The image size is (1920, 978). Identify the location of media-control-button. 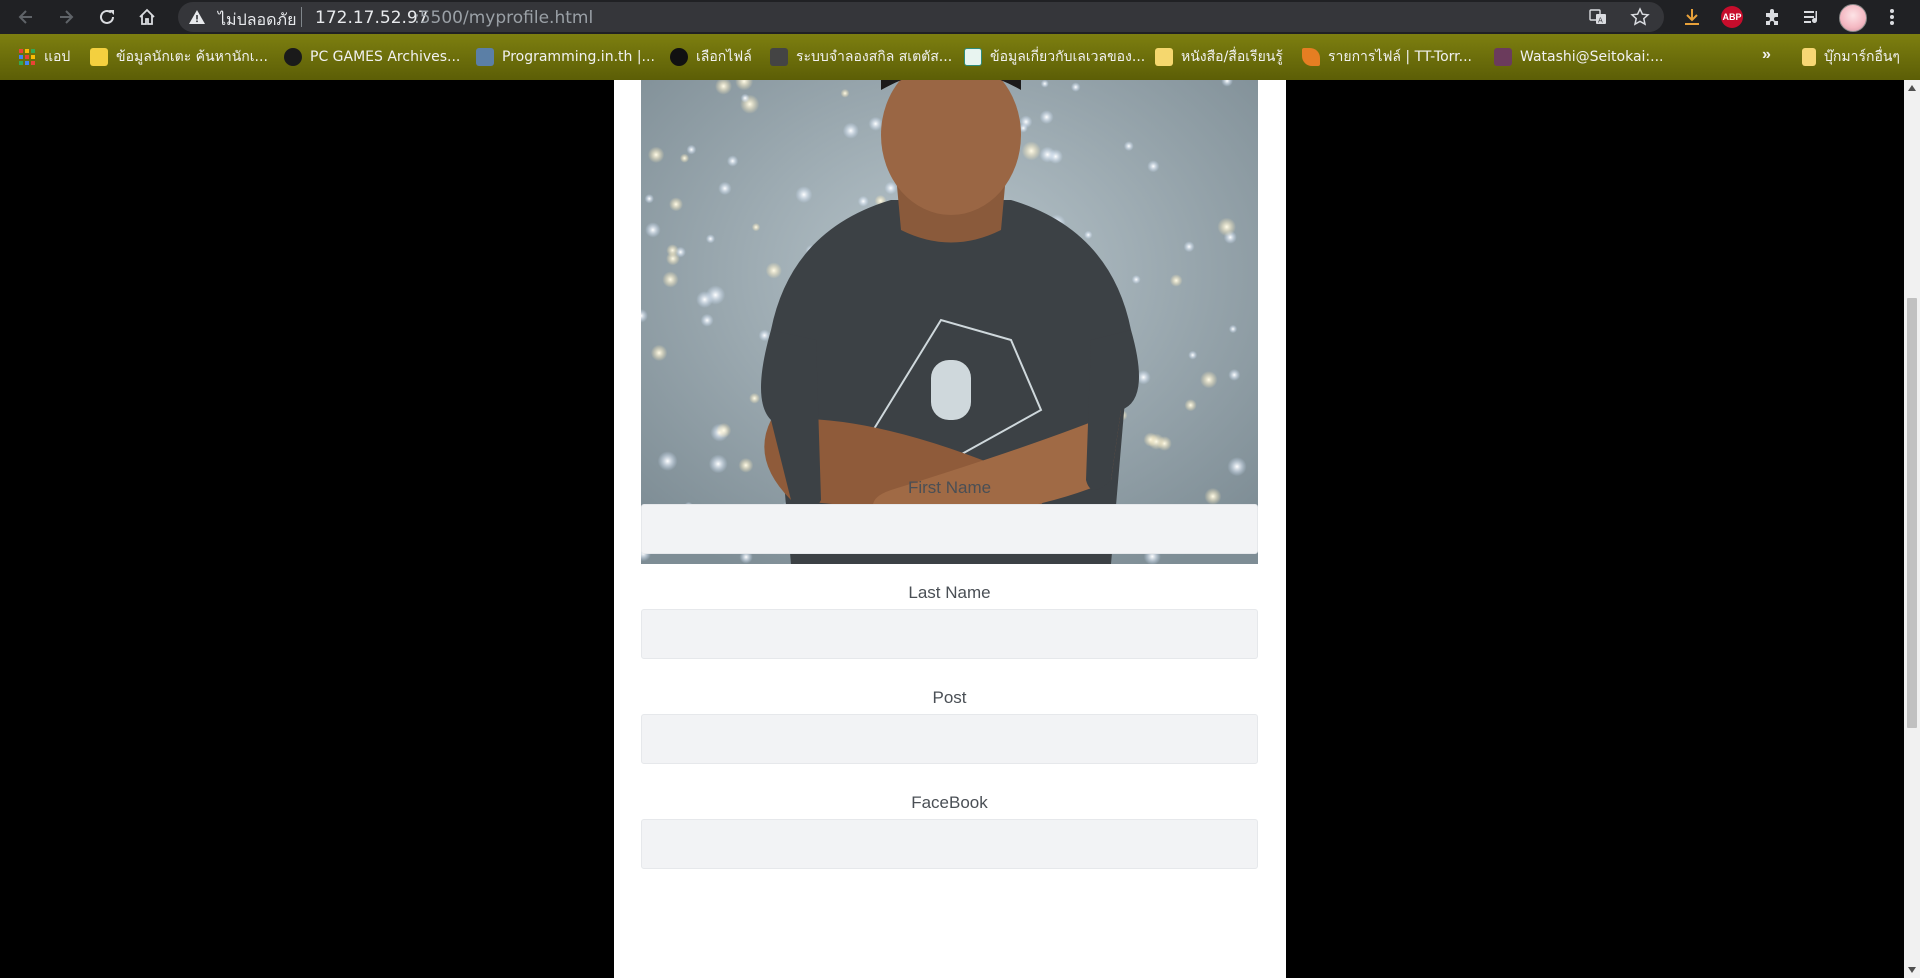
(1812, 17).